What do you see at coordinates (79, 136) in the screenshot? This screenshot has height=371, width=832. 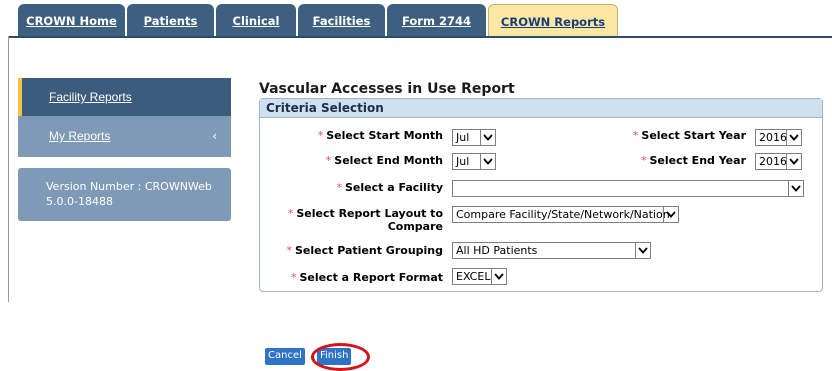 I see `sidebar-item-label: My Reports` at bounding box center [79, 136].